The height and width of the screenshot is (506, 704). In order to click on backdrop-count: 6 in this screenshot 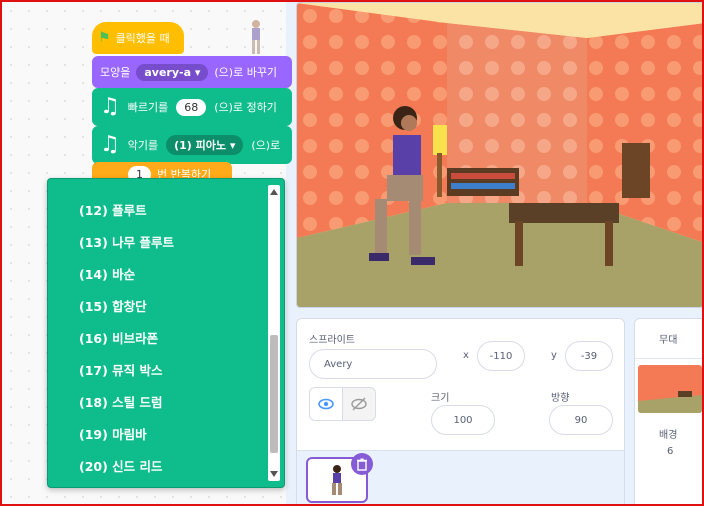, I will do `click(670, 451)`.